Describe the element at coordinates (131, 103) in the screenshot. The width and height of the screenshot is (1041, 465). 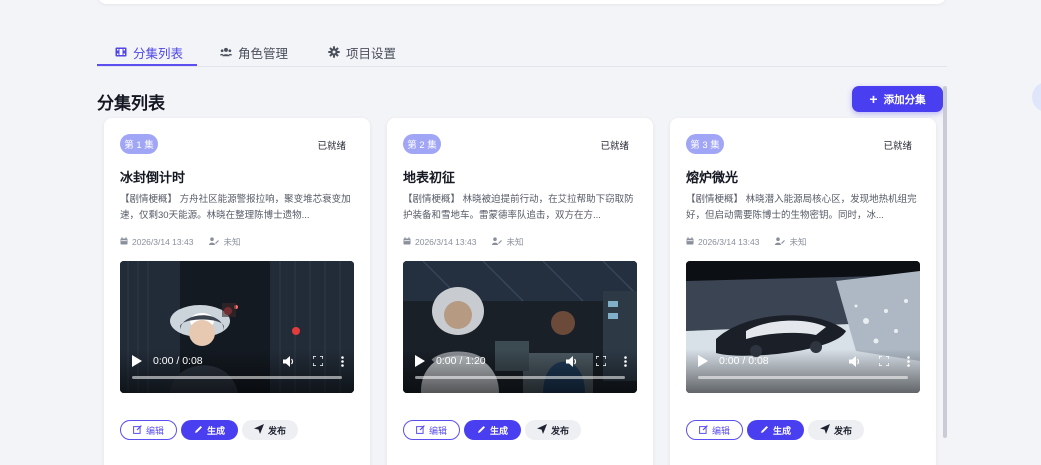
I see `page-title: 分集列表` at that location.